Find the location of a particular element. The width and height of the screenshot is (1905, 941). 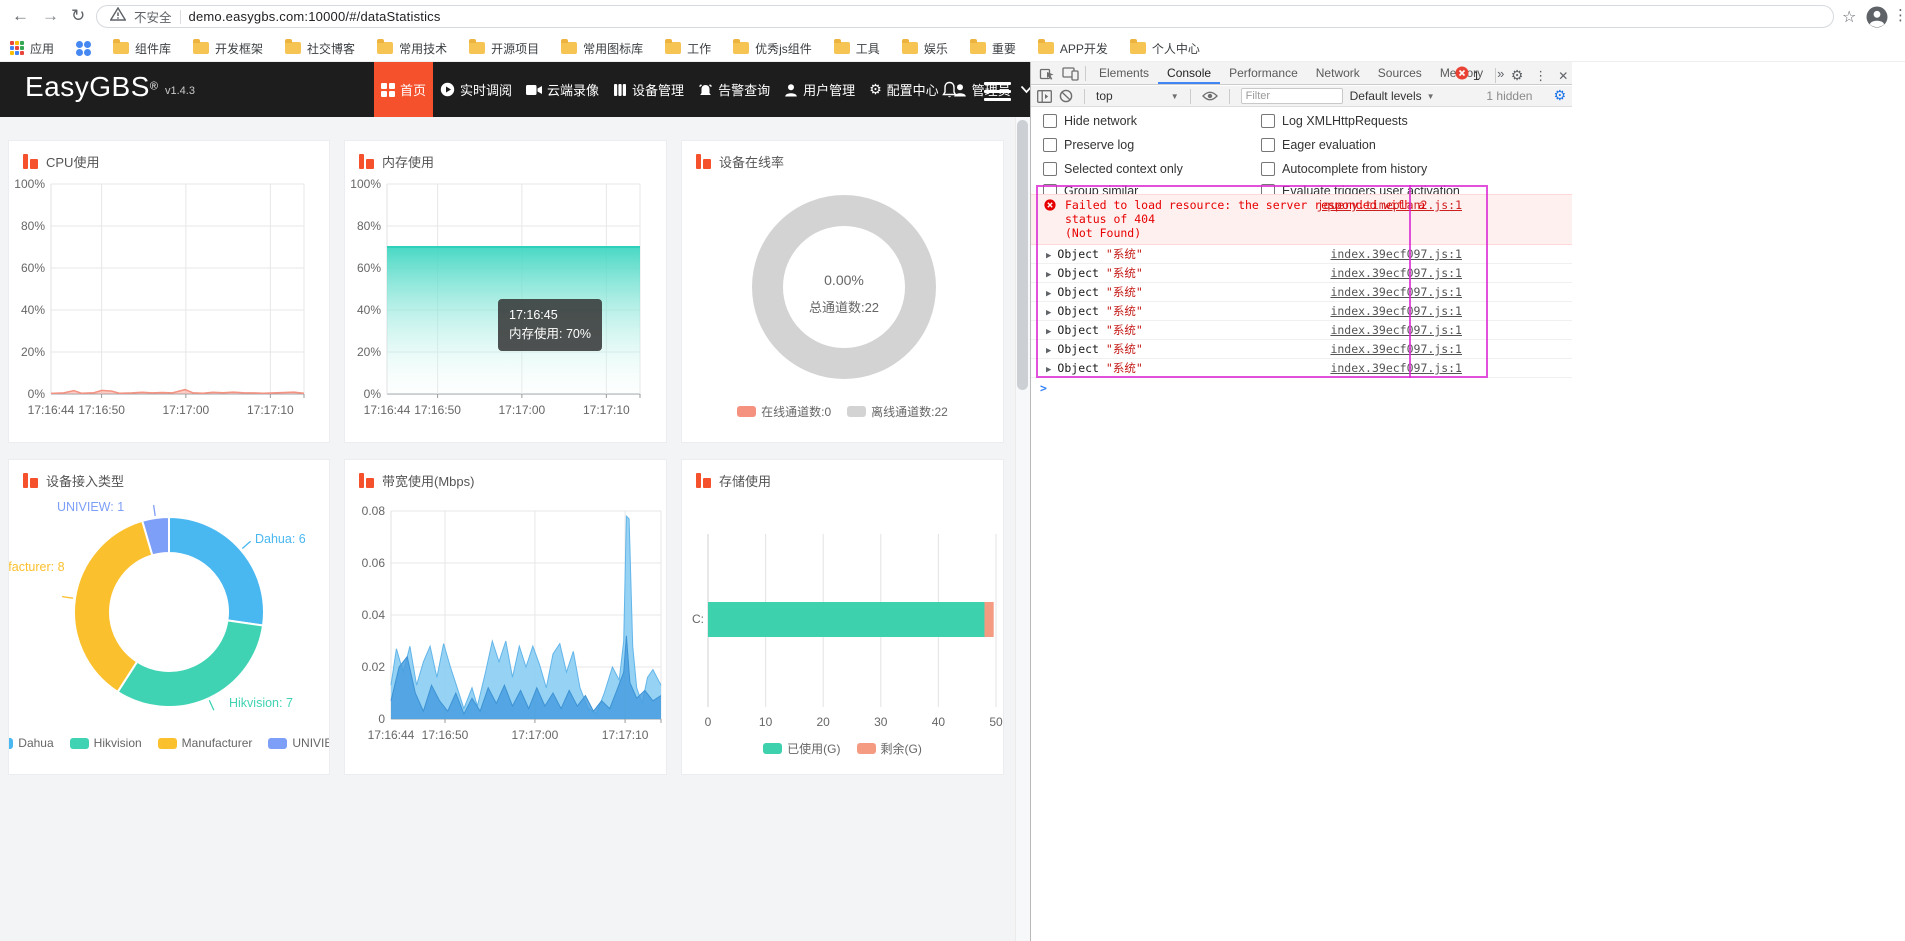

bookmark-folder: 工具 is located at coordinates (856, 48).